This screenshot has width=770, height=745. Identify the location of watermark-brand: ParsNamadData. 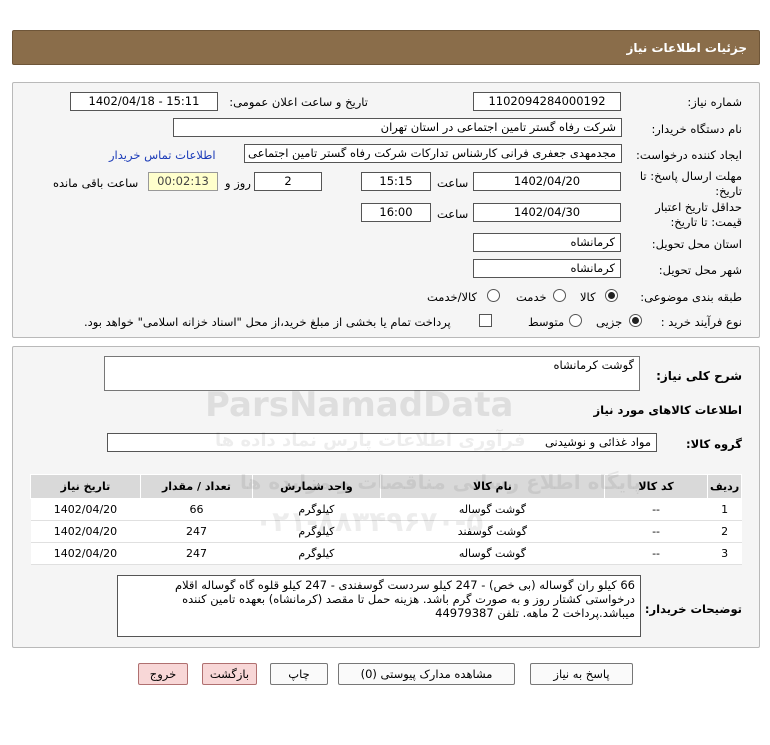
(359, 405).